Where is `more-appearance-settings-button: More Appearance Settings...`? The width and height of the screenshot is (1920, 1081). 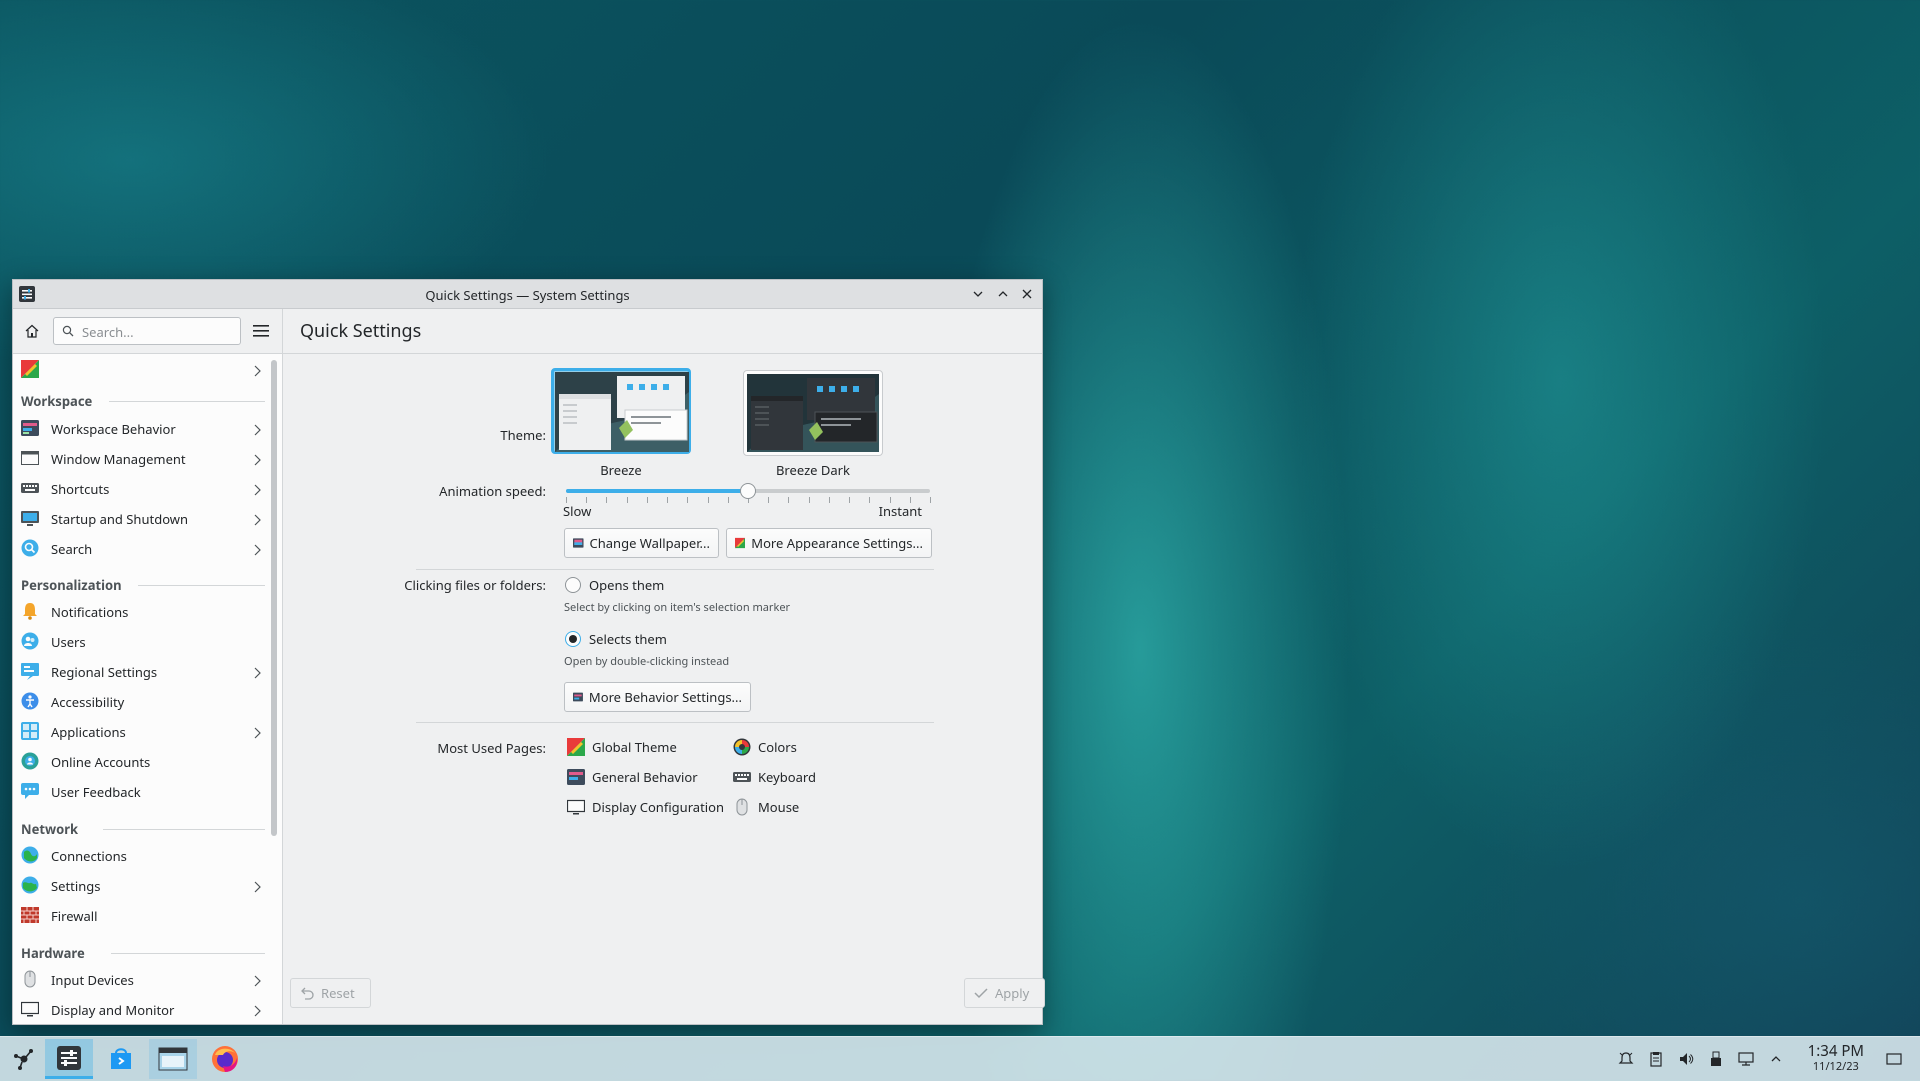 more-appearance-settings-button: More Appearance Settings... is located at coordinates (829, 543).